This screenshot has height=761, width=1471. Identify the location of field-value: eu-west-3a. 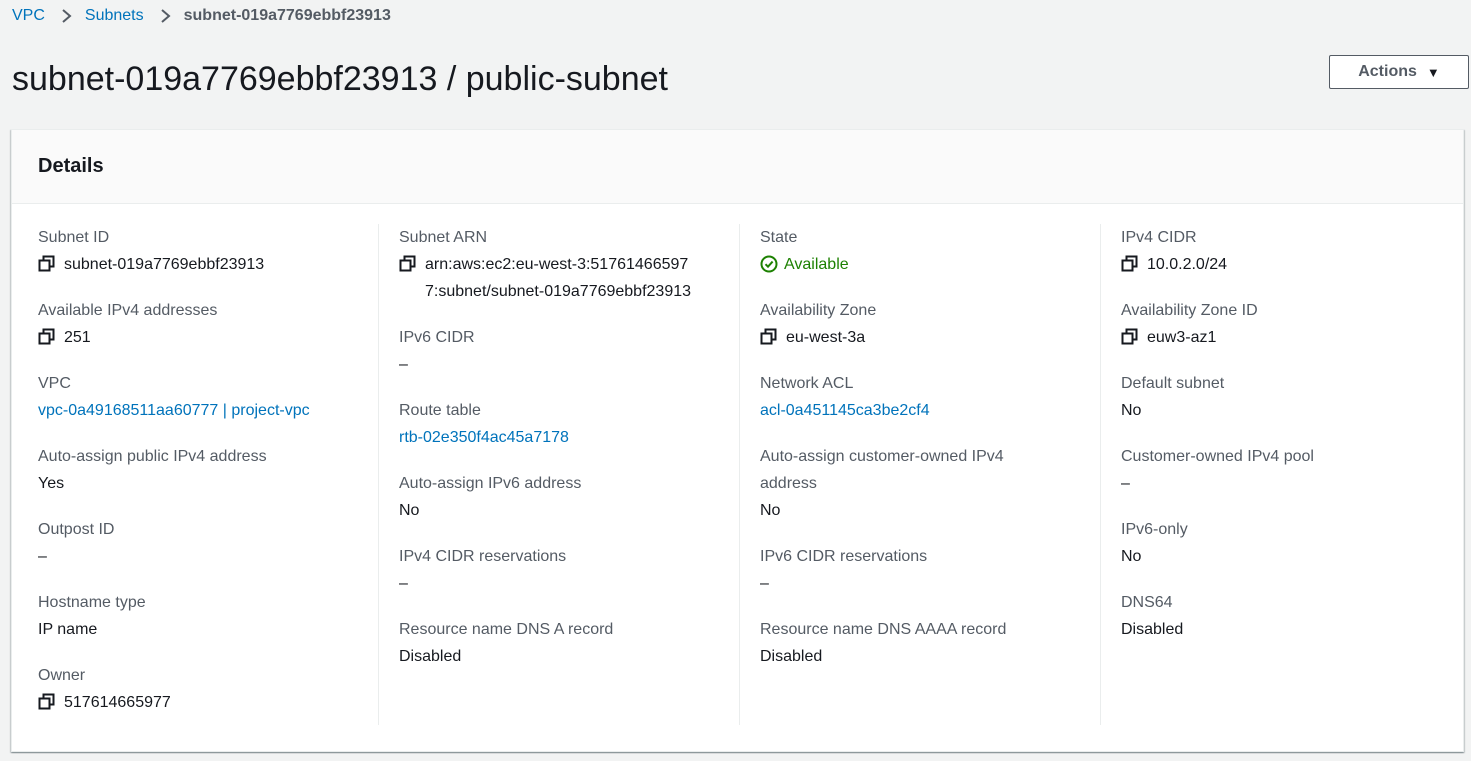
(826, 337).